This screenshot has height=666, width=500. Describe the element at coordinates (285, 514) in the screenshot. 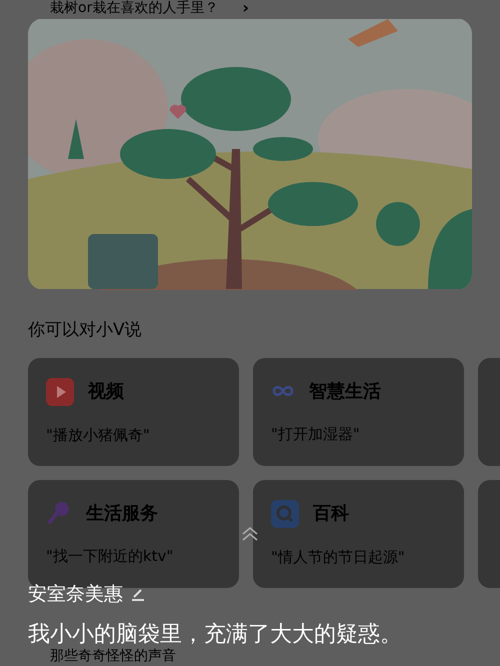

I see `search-icon` at that location.